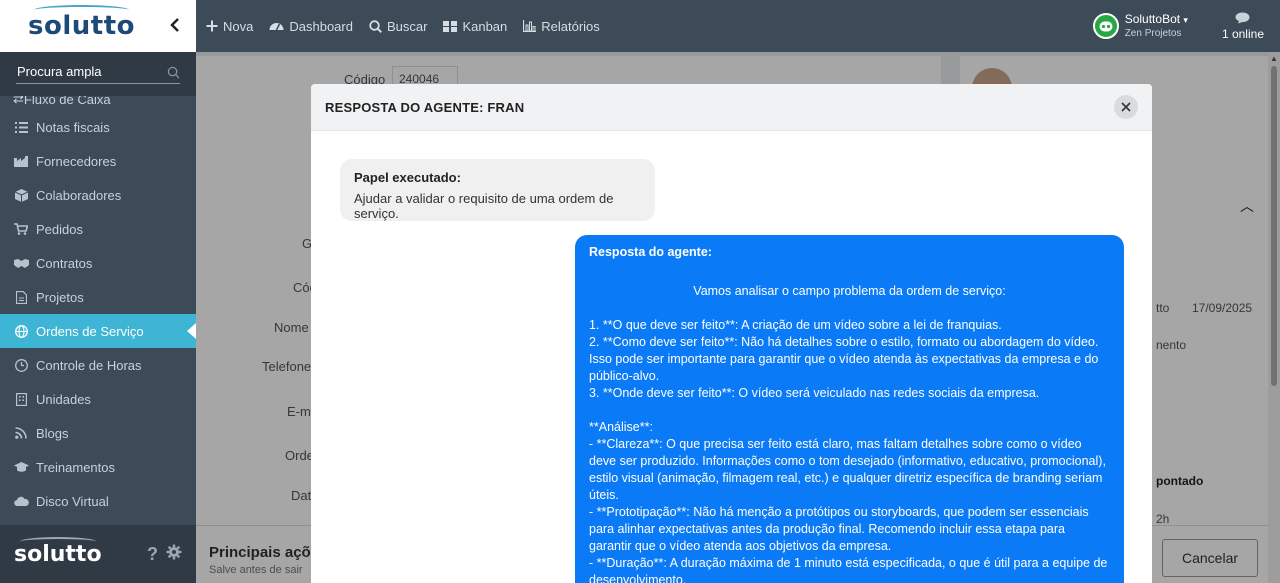 Image resolution: width=1280 pixels, height=583 pixels. What do you see at coordinates (450, 26) in the screenshot?
I see `kanban-icon` at bounding box center [450, 26].